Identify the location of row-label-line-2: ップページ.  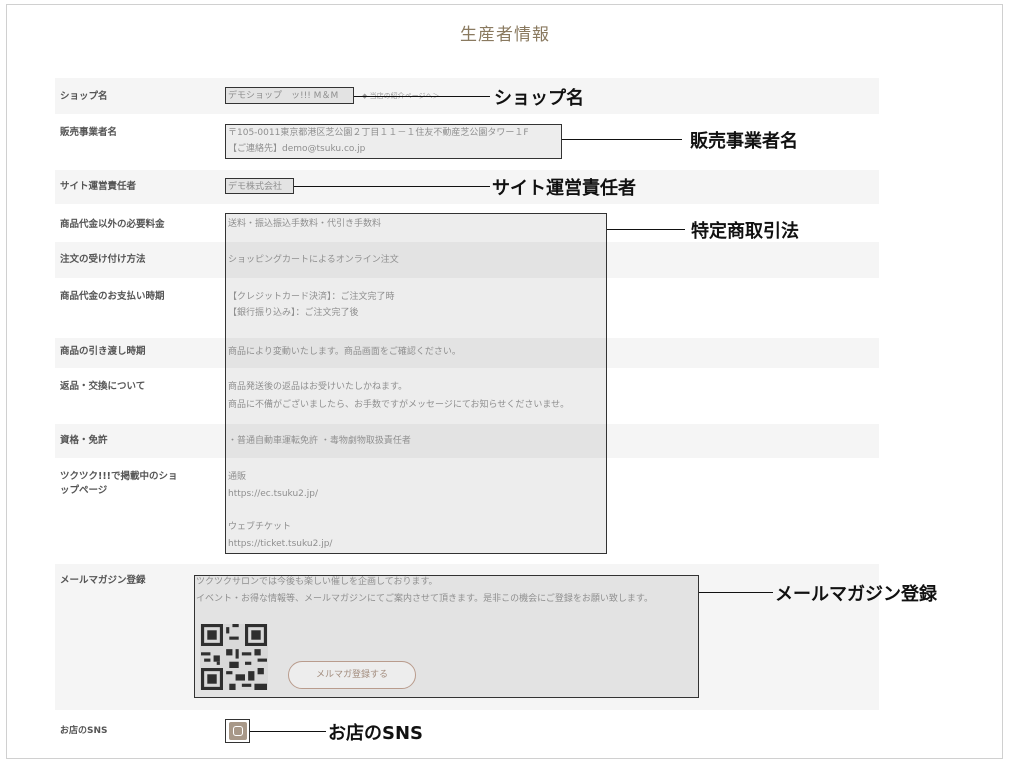
(84, 490).